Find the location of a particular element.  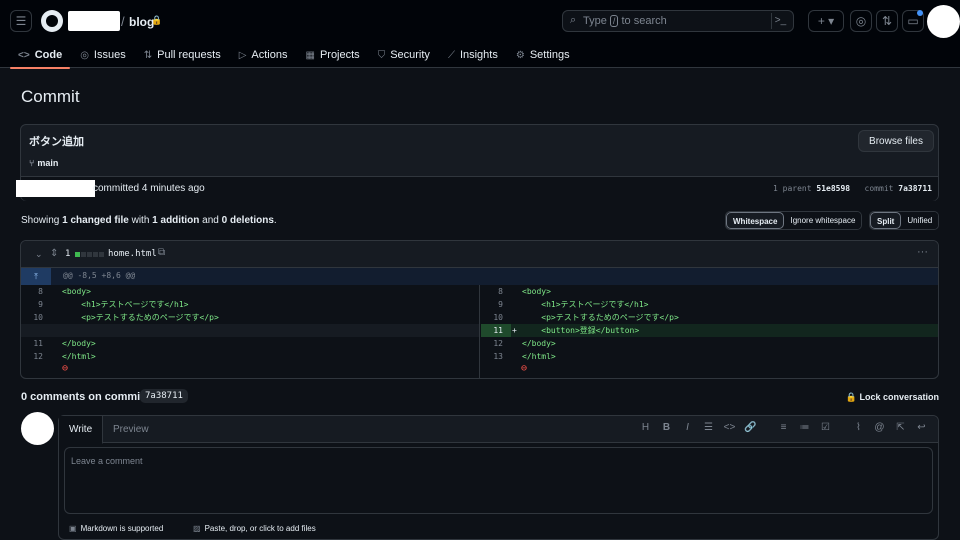

diff-line: 12 </body> is located at coordinates (524, 343).